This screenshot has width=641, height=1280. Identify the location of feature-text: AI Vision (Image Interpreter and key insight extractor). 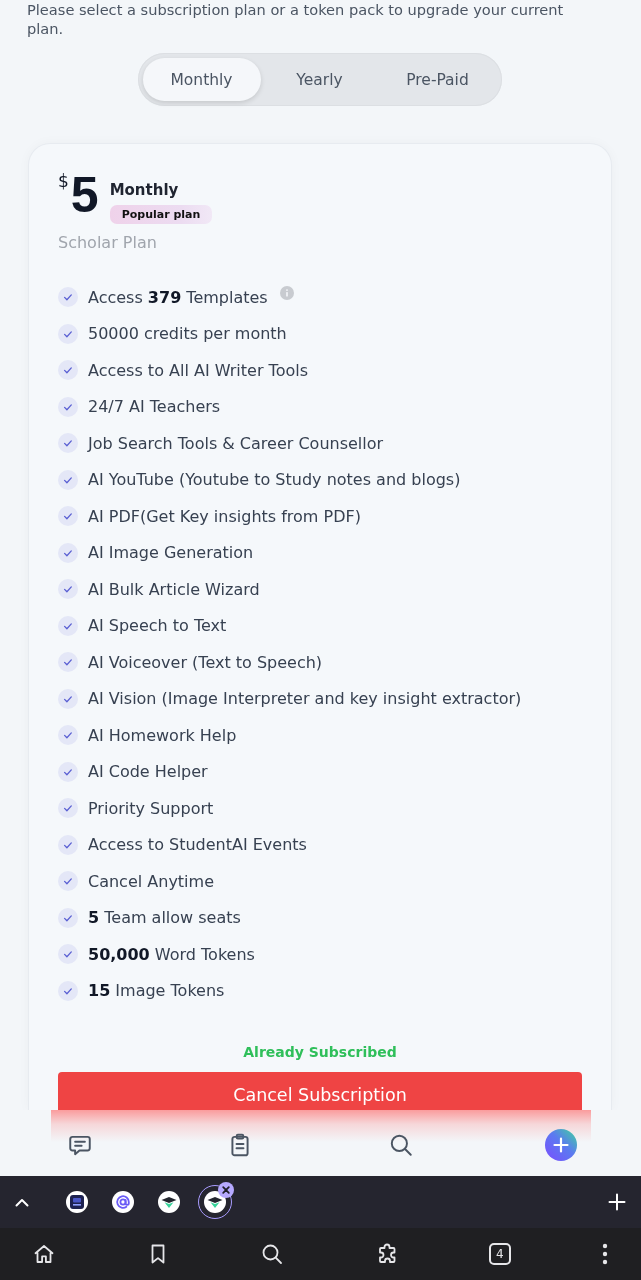
(305, 699).